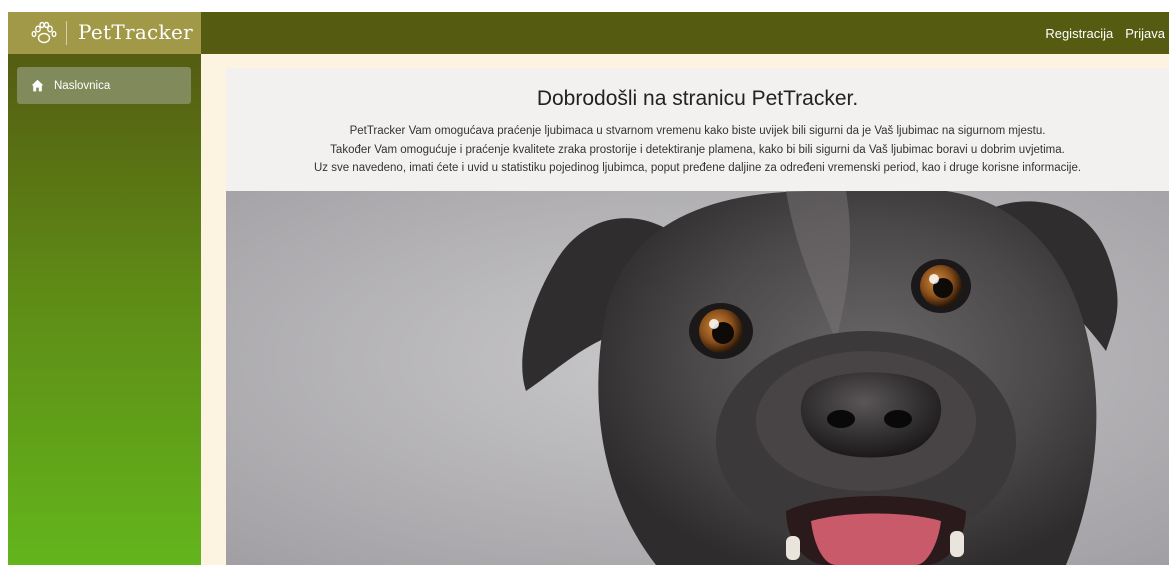 The height and width of the screenshot is (565, 1169). I want to click on sidebar-item-label: Naslovnica, so click(82, 85).